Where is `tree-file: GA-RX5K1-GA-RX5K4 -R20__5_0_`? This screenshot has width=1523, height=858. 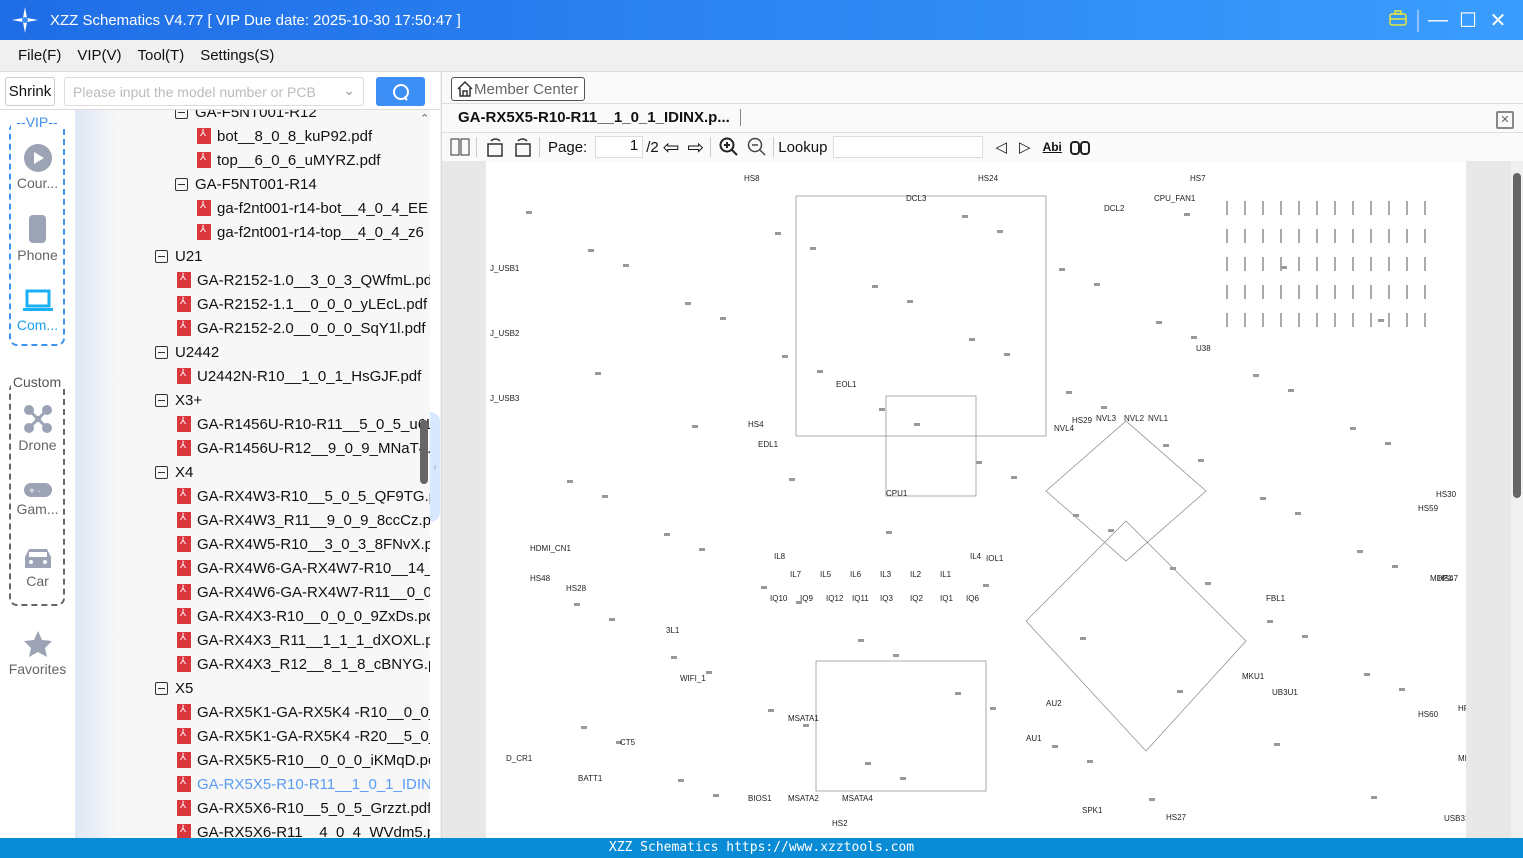 tree-file: GA-RX5K1-GA-RX5K4 -R20__5_0_ is located at coordinates (303, 736).